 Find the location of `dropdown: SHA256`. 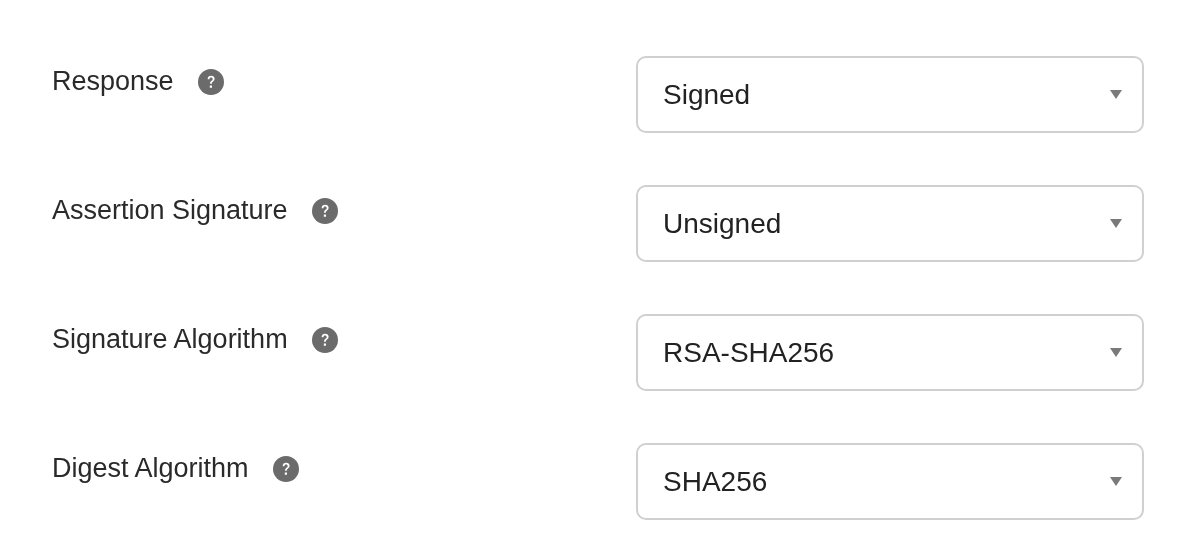

dropdown: SHA256 is located at coordinates (890, 481).